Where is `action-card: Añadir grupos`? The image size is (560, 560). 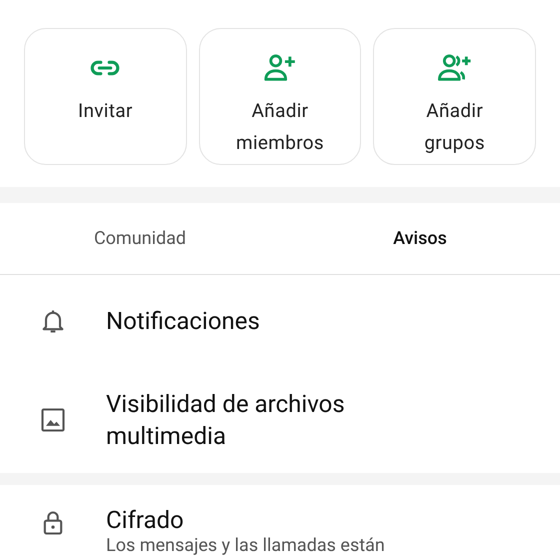 action-card: Añadir grupos is located at coordinates (454, 96).